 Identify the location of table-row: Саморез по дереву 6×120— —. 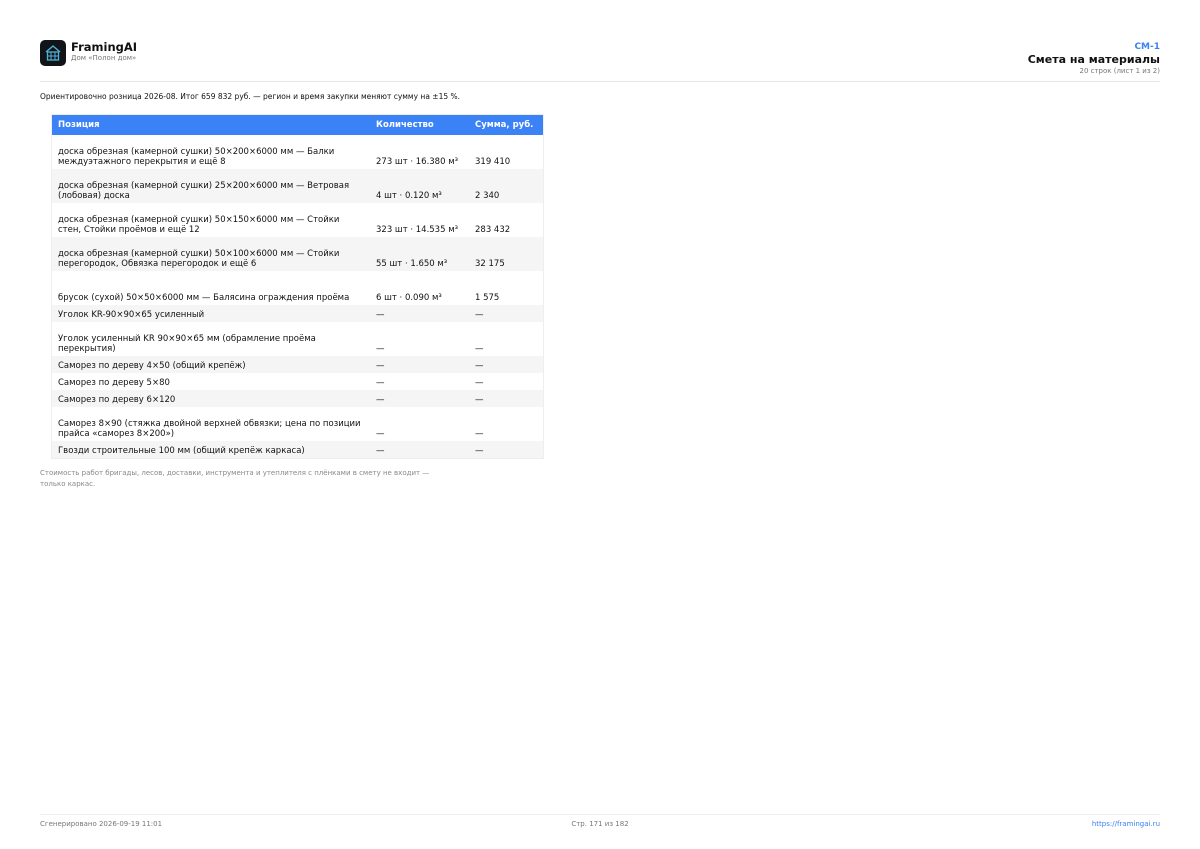
(297, 398).